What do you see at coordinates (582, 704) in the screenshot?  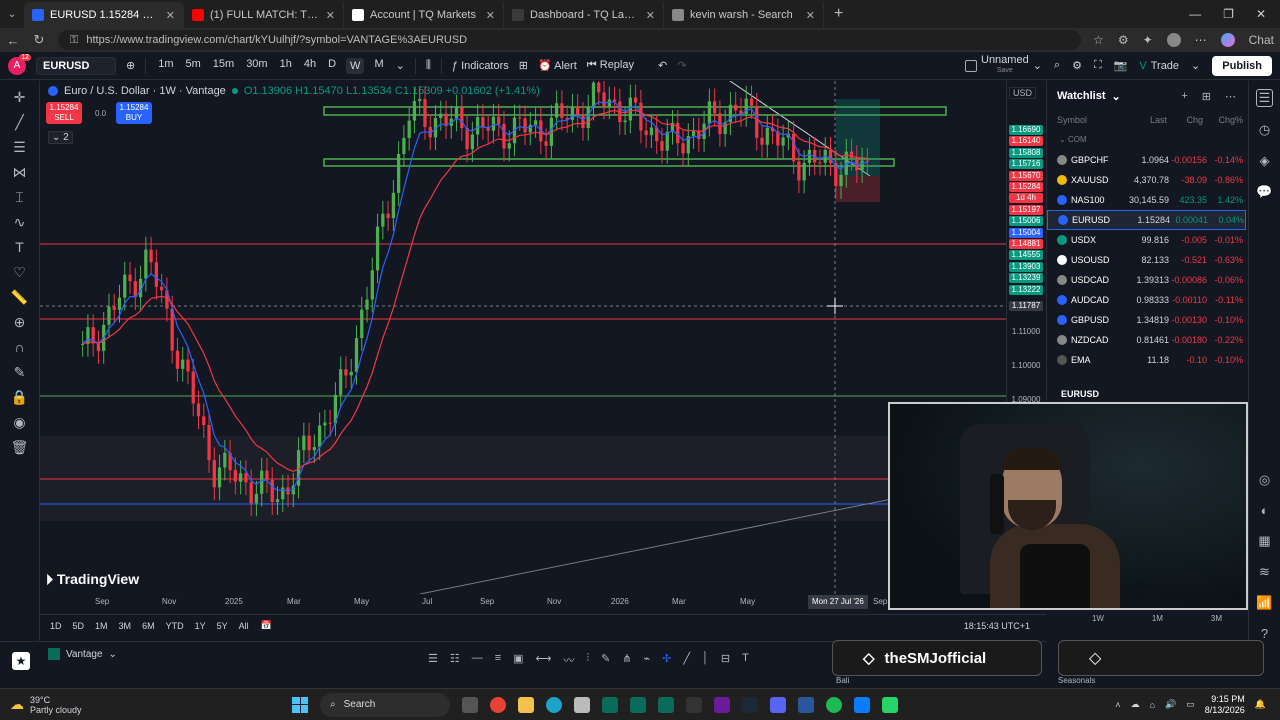 I see `app-icon` at bounding box center [582, 704].